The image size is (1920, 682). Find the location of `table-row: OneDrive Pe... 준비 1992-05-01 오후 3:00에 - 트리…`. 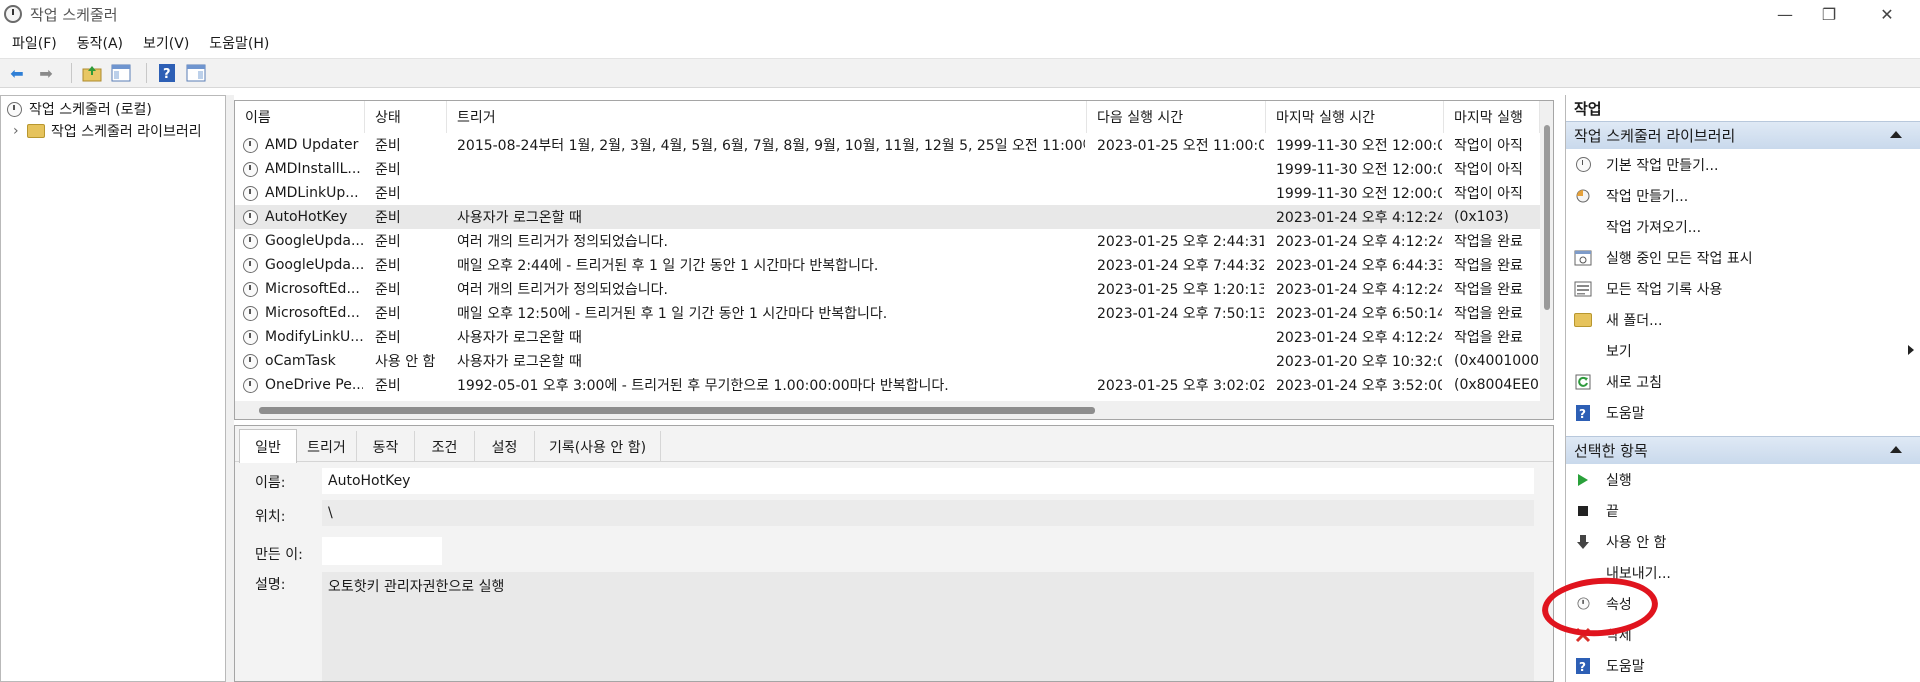

table-row: OneDrive Pe... 준비 1992-05-01 오후 3:00에 - 트리… is located at coordinates (887, 385).